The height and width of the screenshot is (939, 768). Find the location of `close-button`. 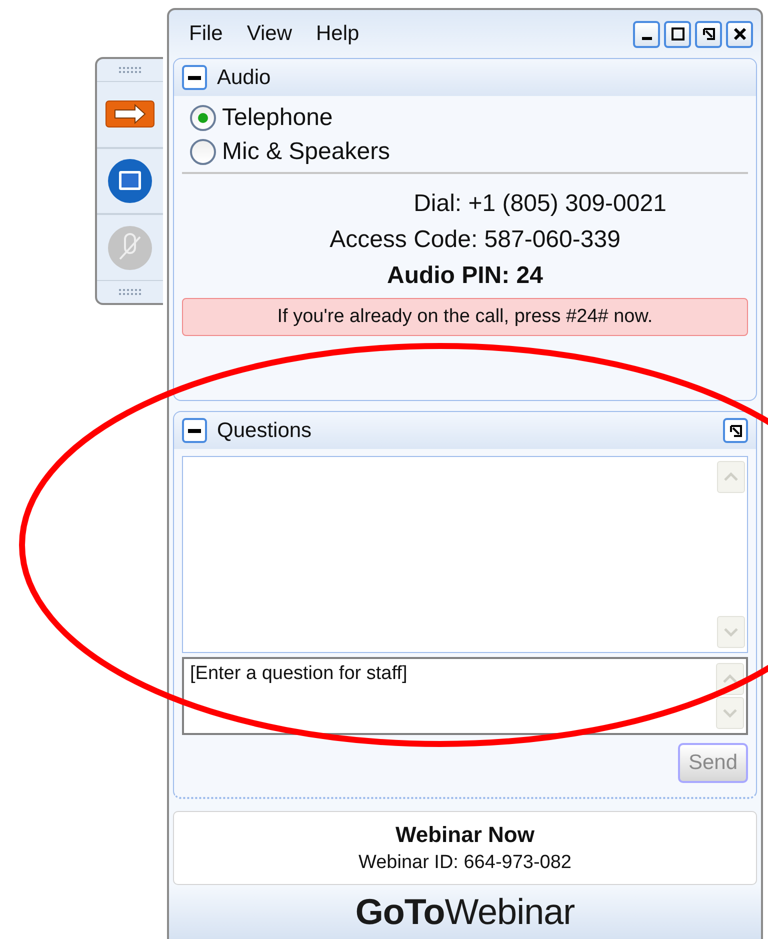

close-button is located at coordinates (739, 34).